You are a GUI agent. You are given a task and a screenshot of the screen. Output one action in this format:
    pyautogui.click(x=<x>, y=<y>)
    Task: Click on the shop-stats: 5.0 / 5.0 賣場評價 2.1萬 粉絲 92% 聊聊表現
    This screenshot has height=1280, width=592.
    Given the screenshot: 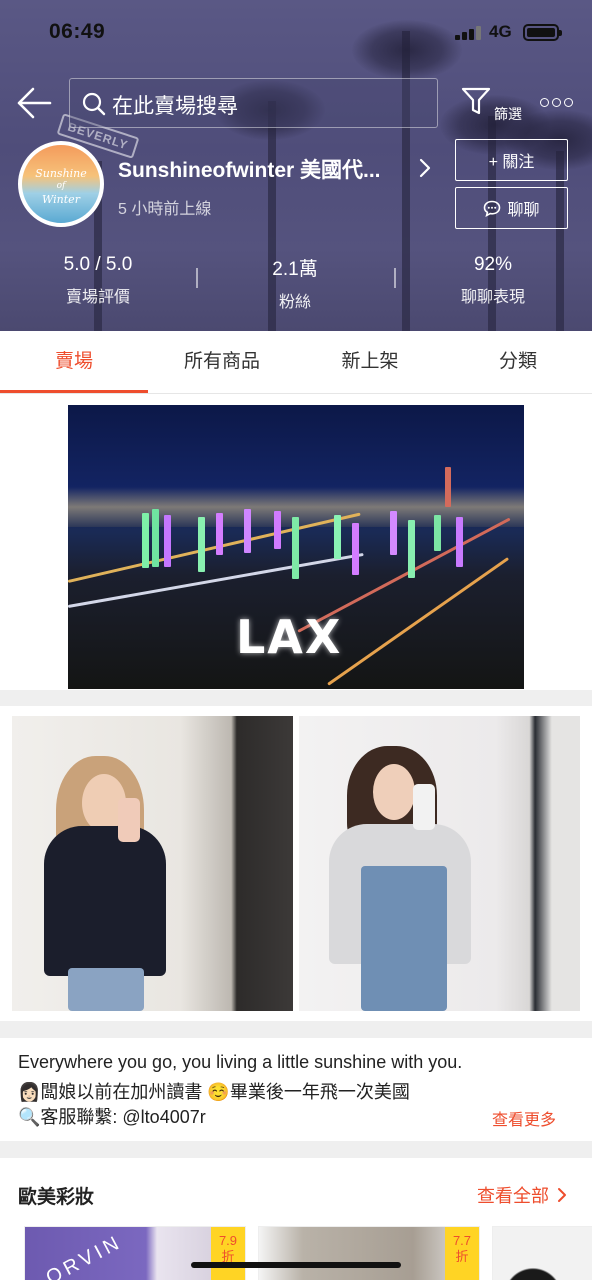 What is the action you would take?
    pyautogui.click(x=296, y=283)
    